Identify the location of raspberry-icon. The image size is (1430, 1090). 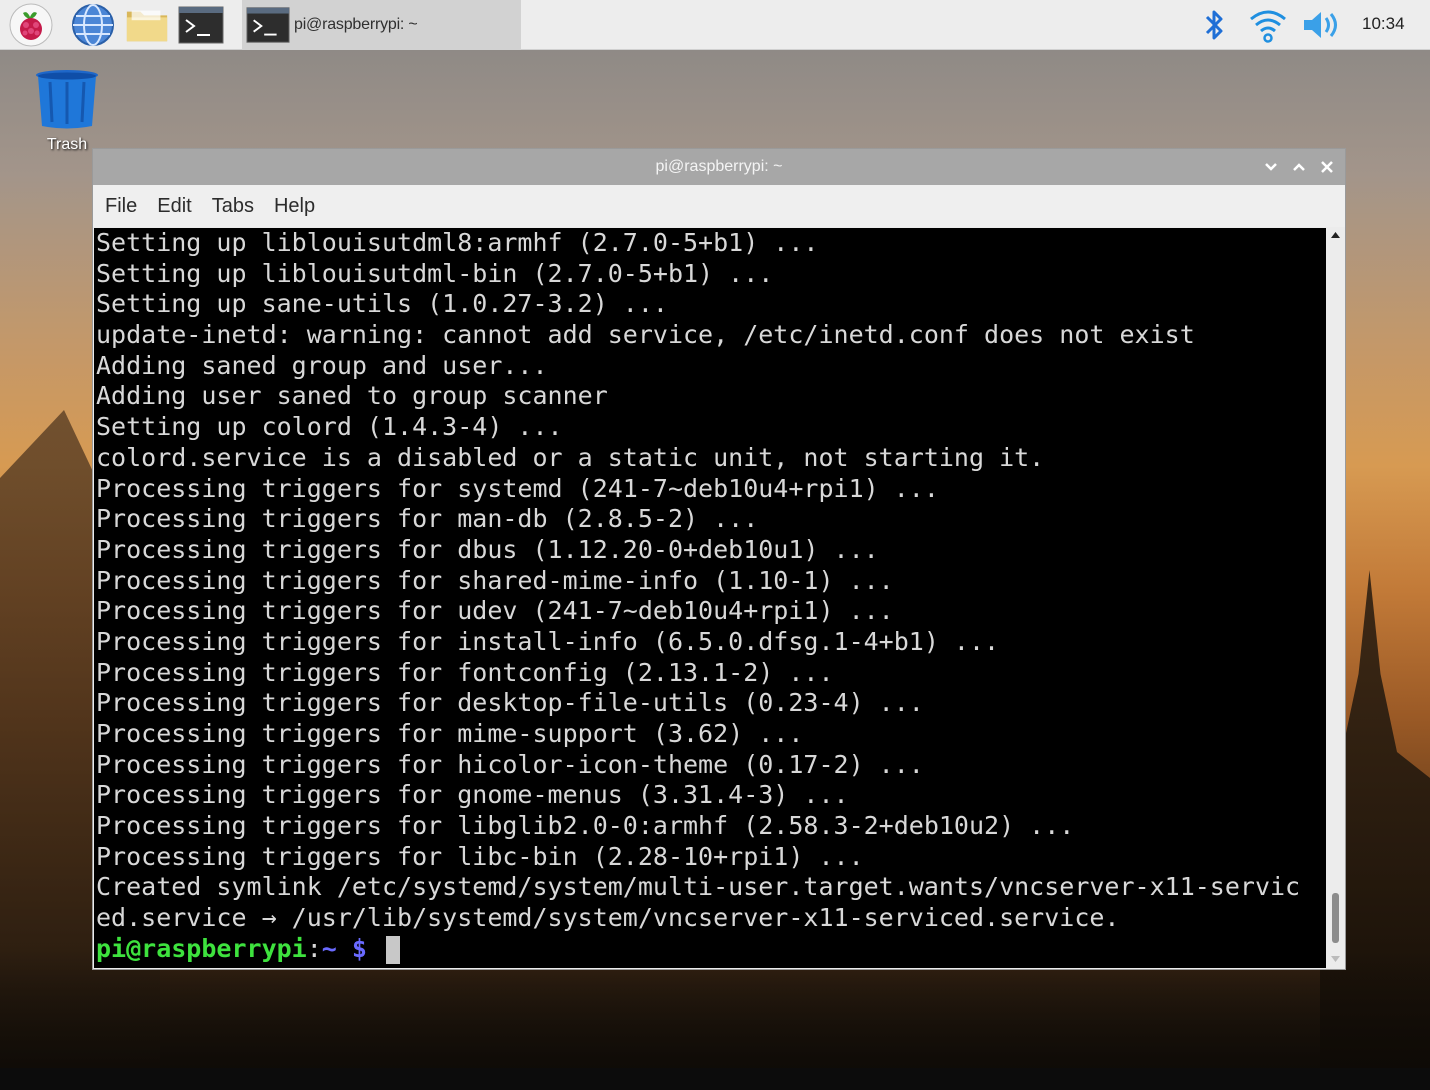
(31, 25).